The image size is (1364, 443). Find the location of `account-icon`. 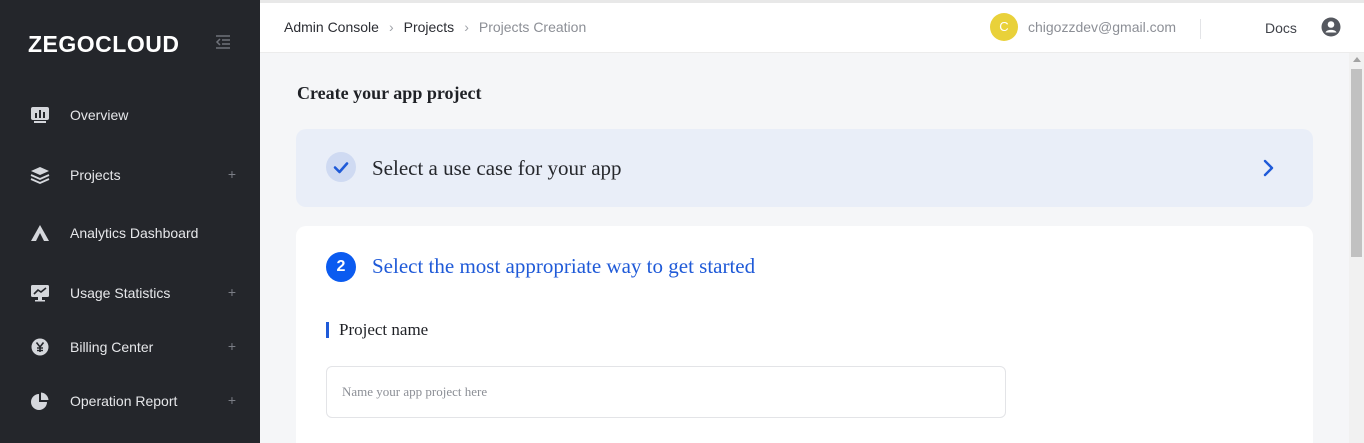

account-icon is located at coordinates (1331, 27).